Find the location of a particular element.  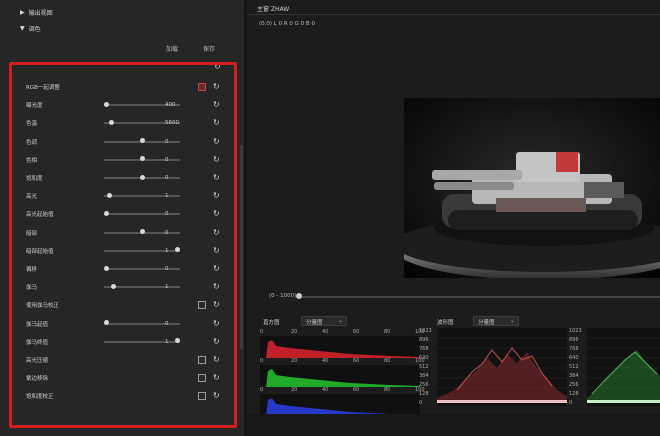

tree-item-label: 输出视图 is located at coordinates (40, 13).